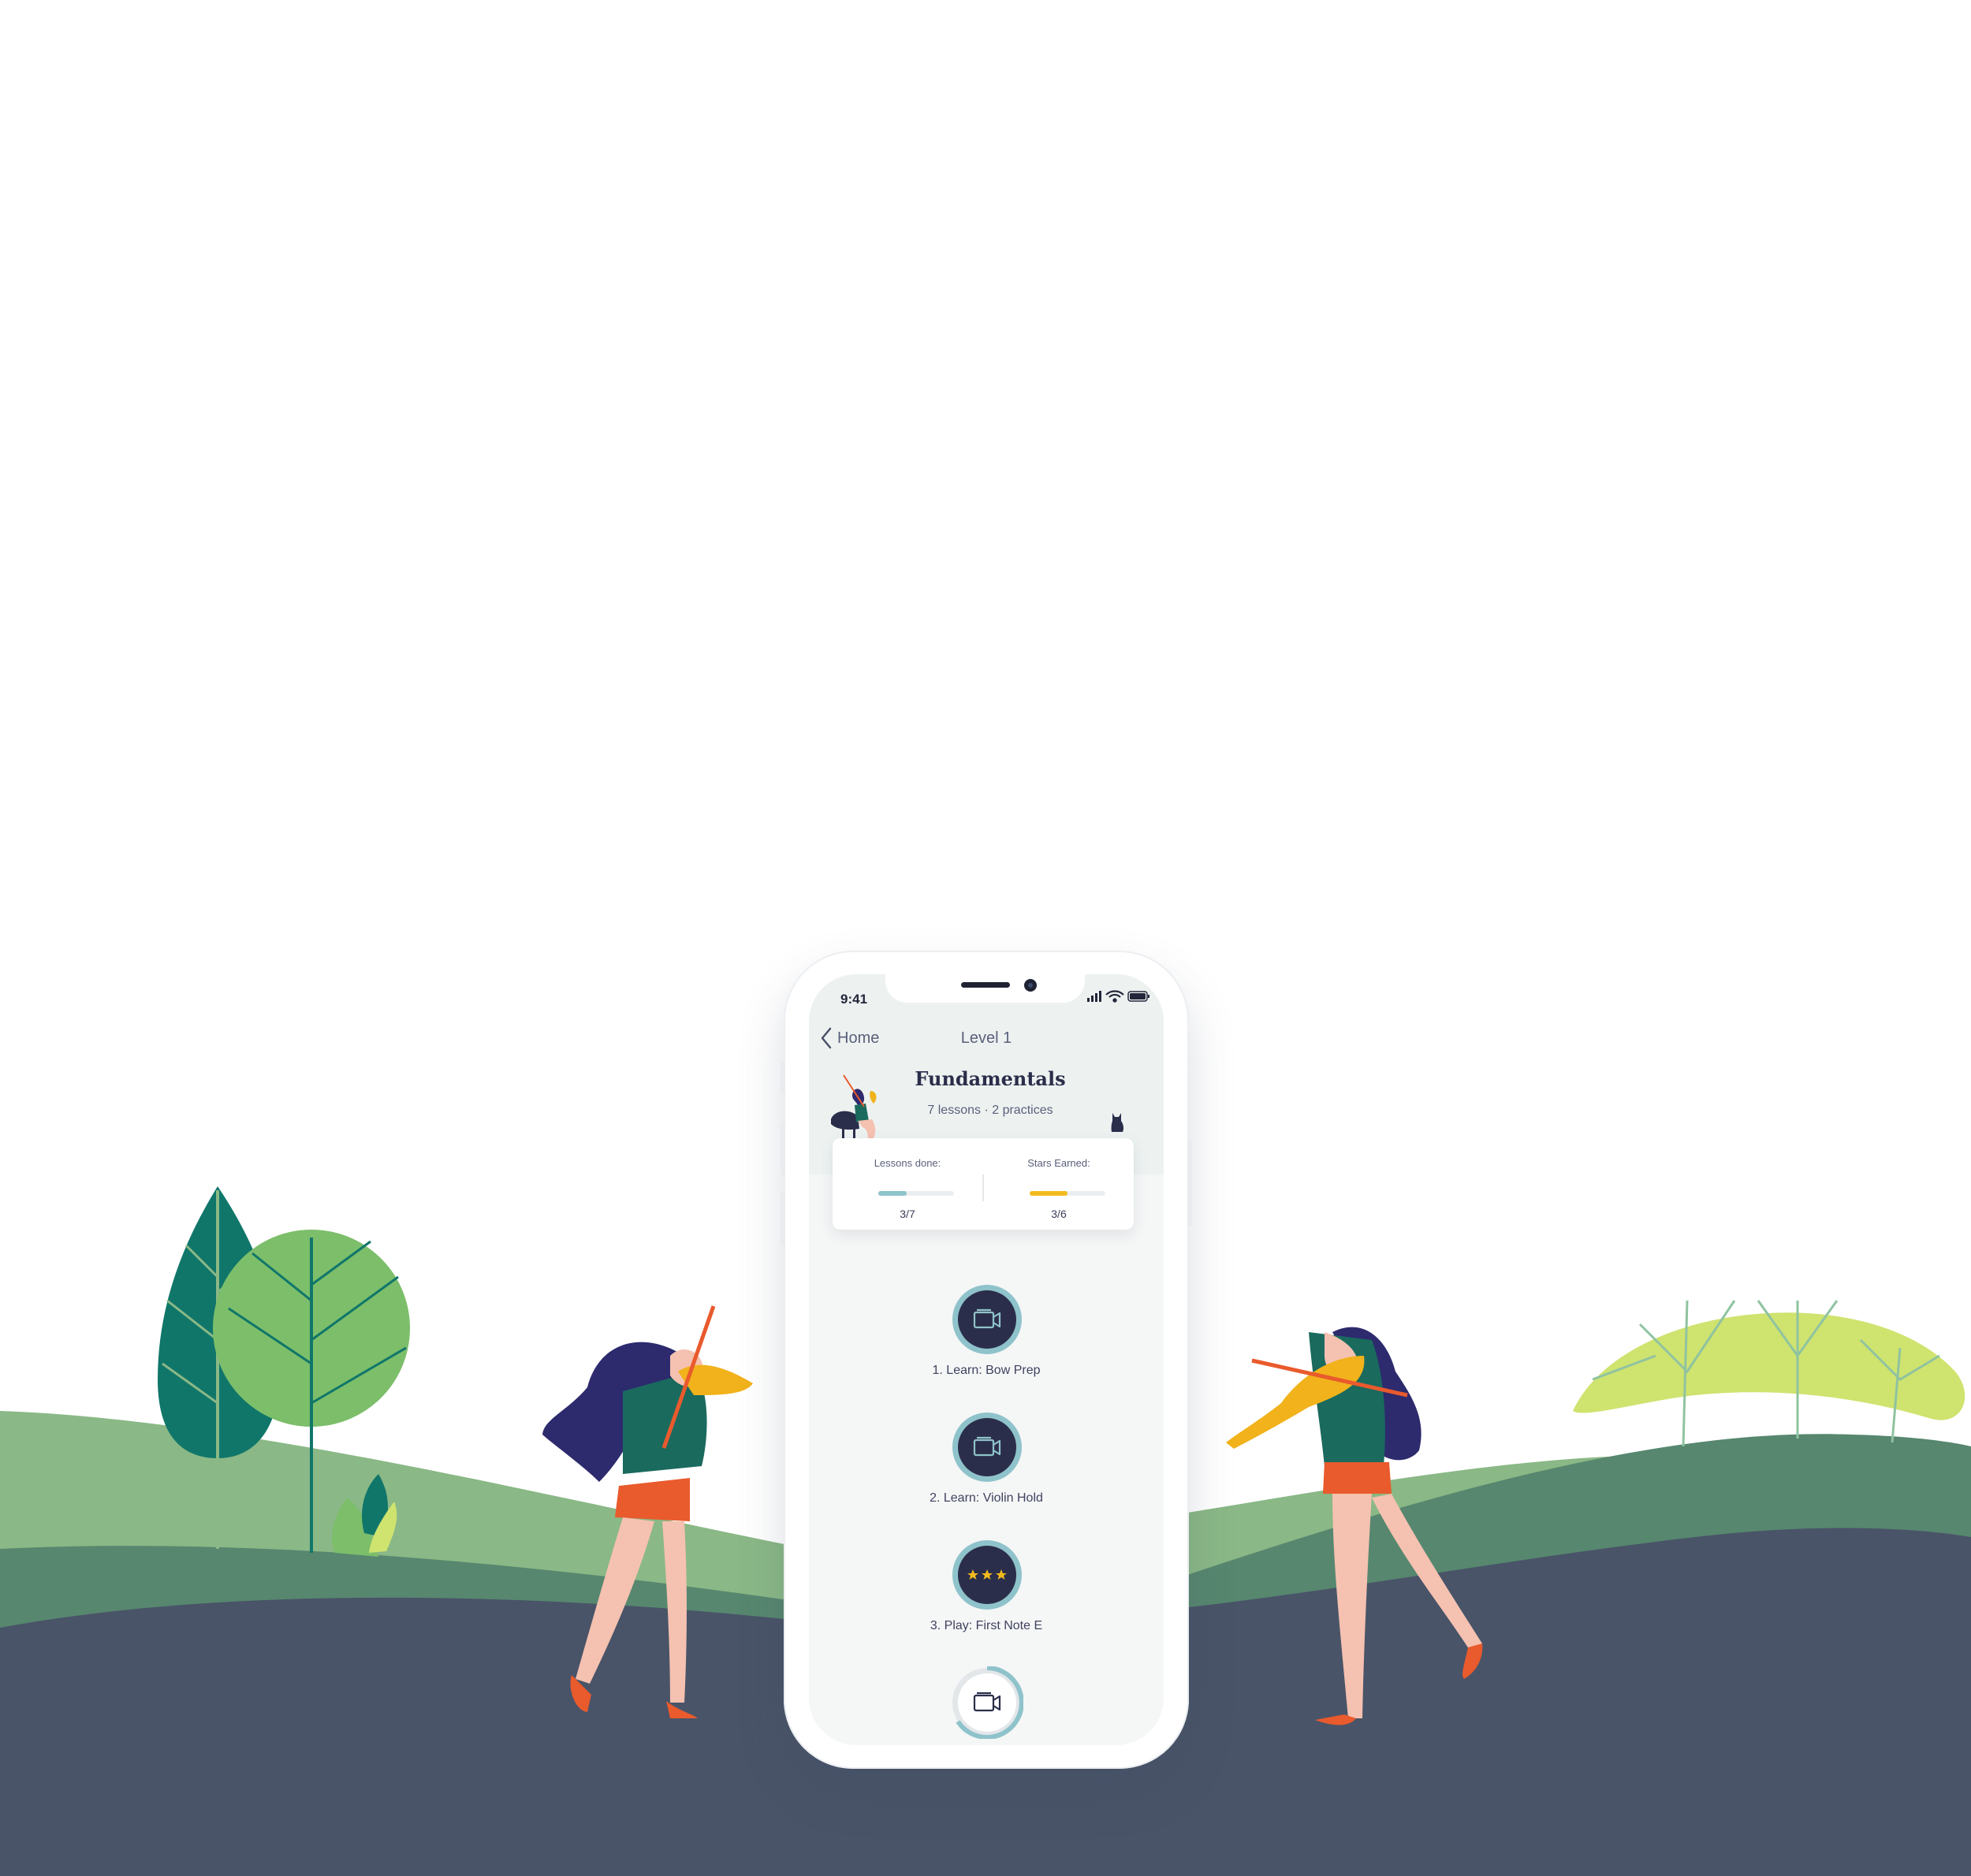 Image resolution: width=1971 pixels, height=1876 pixels. What do you see at coordinates (1059, 1184) in the screenshot?
I see `stars-earned-stat: Stars Earned: 3/6` at bounding box center [1059, 1184].